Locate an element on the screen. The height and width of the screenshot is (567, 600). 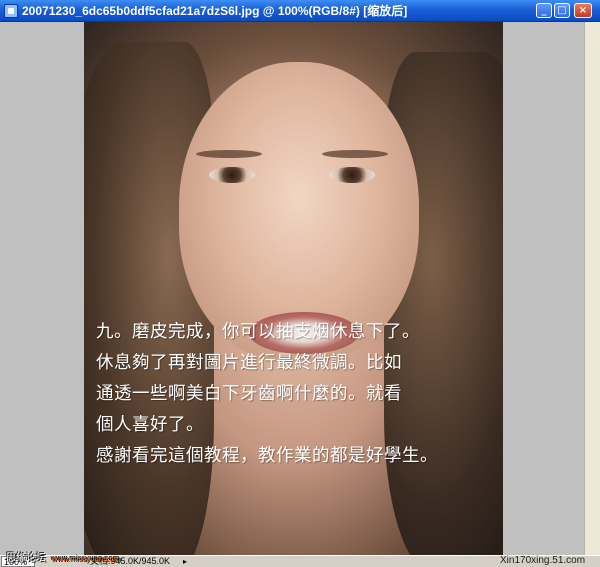
close-button: × is located at coordinates (583, 10).